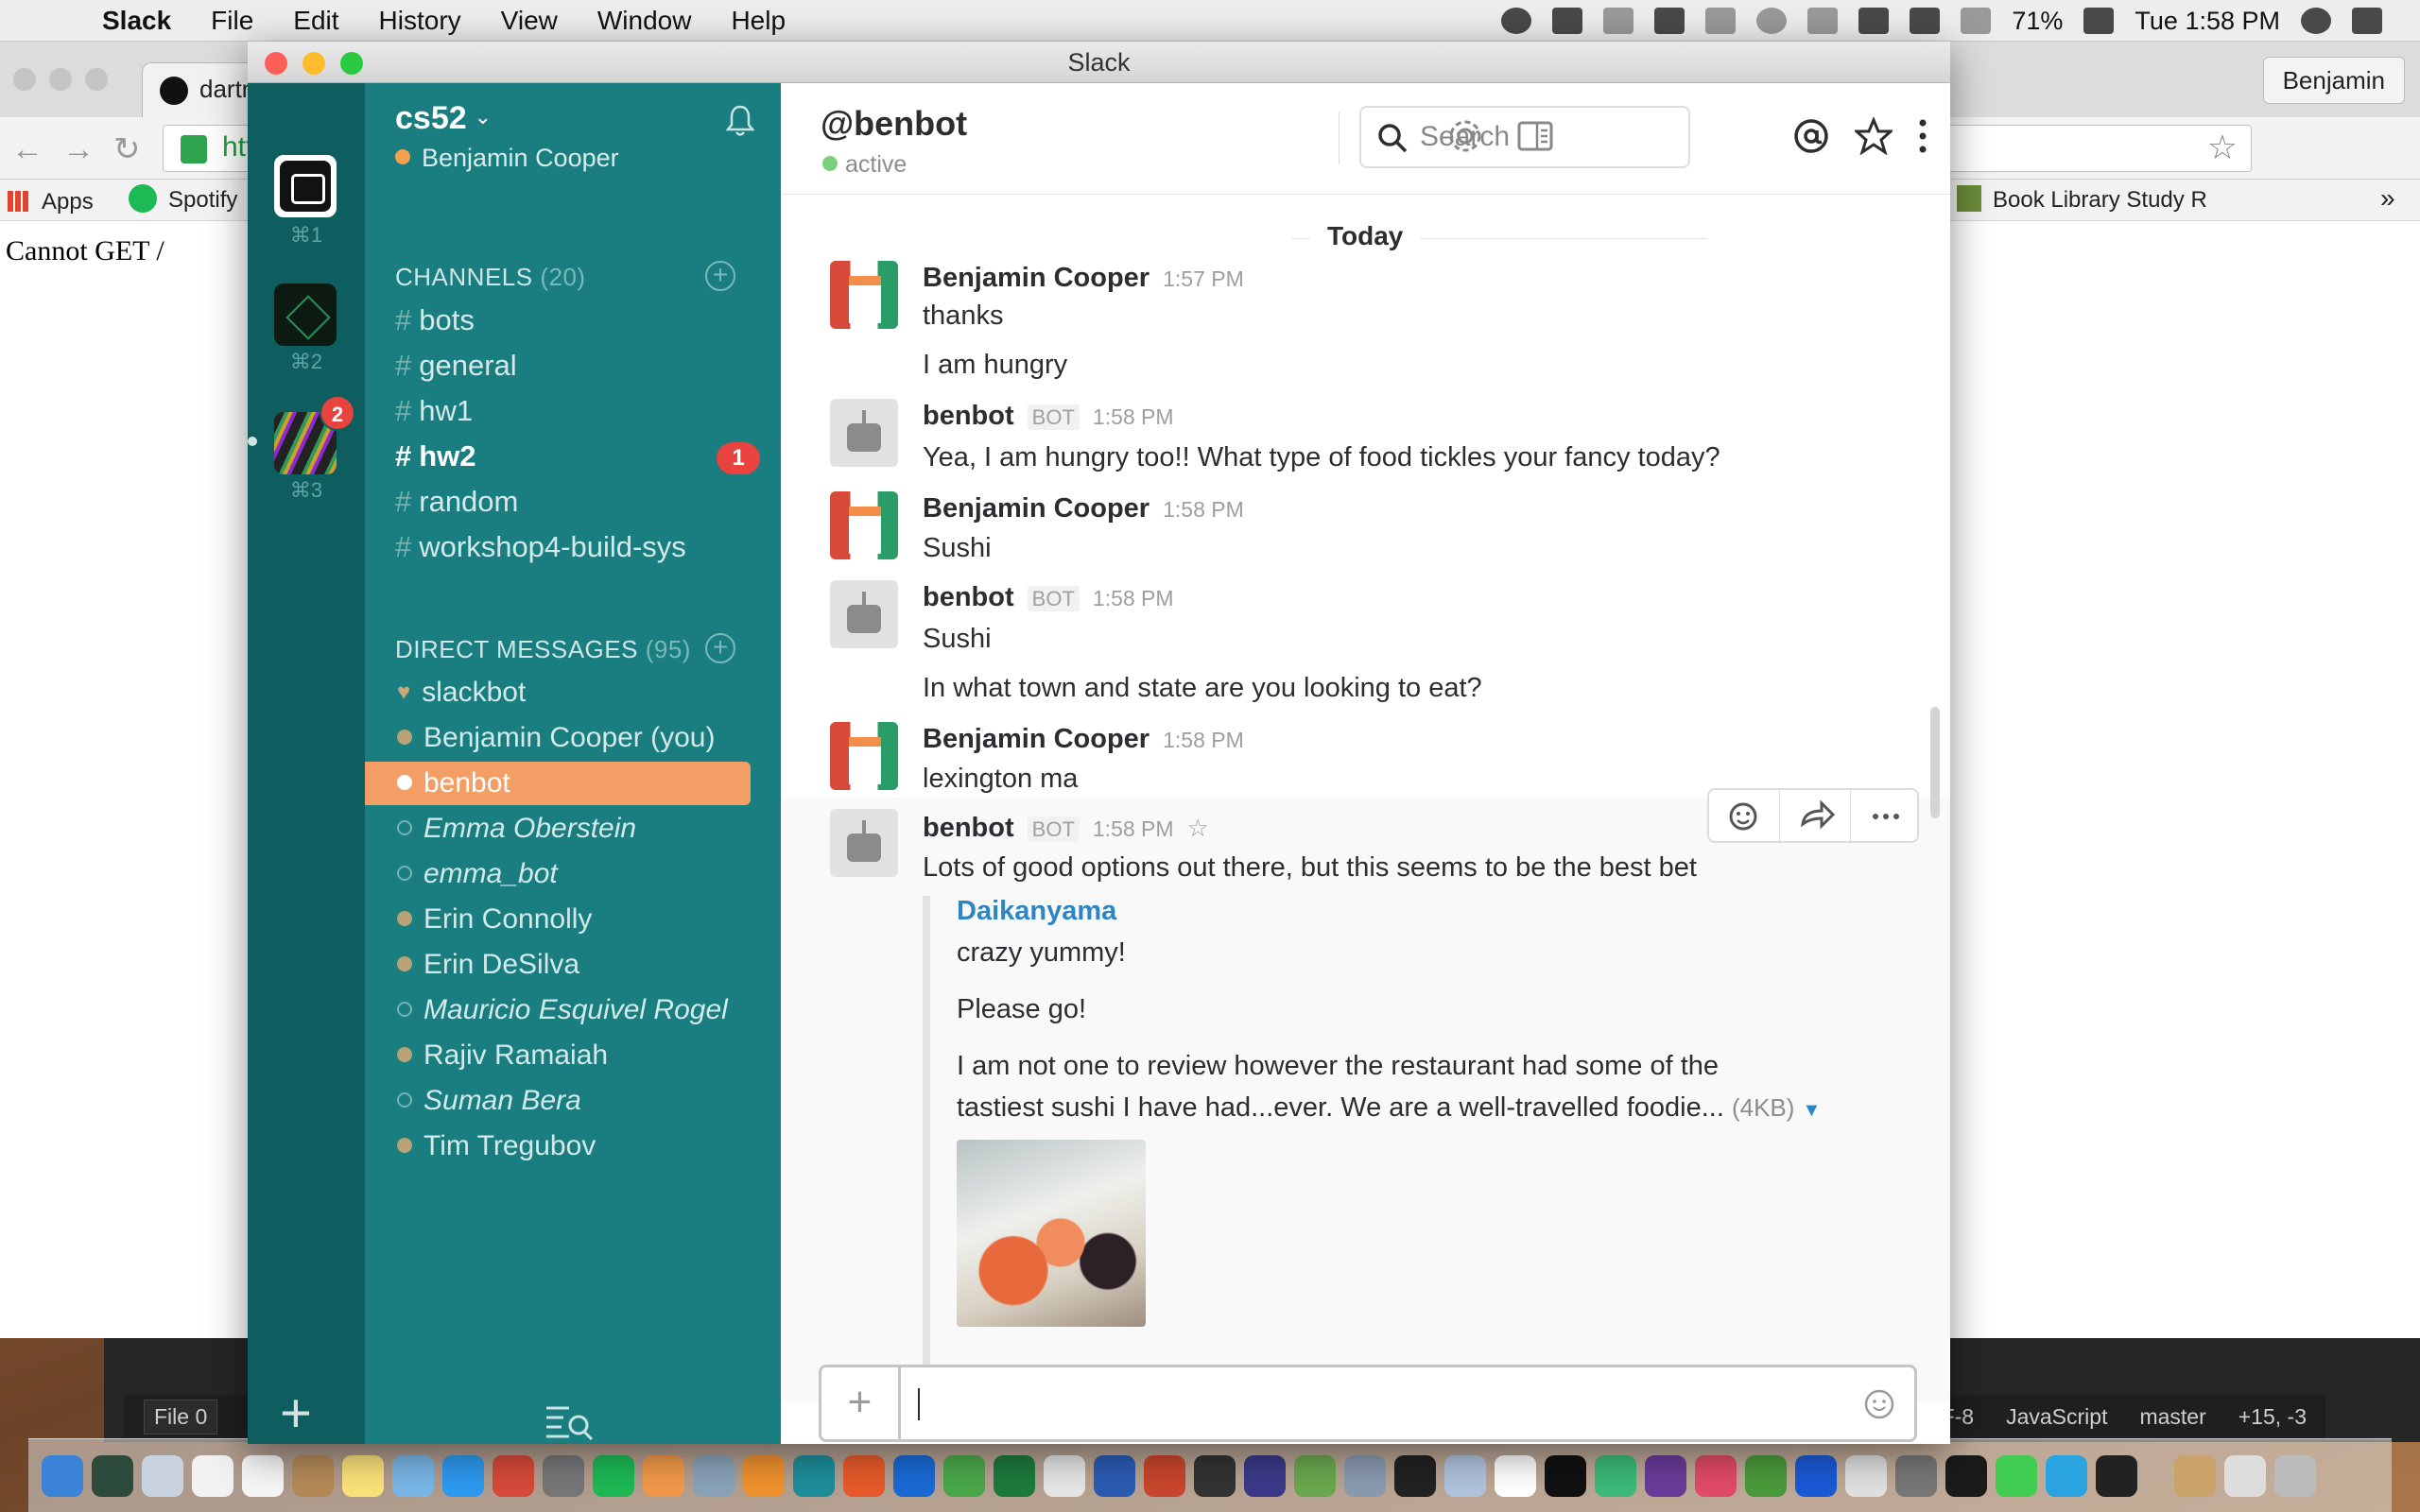 The height and width of the screenshot is (1512, 2420). Describe the element at coordinates (1669, 21) in the screenshot. I see `cloud-icon` at that location.